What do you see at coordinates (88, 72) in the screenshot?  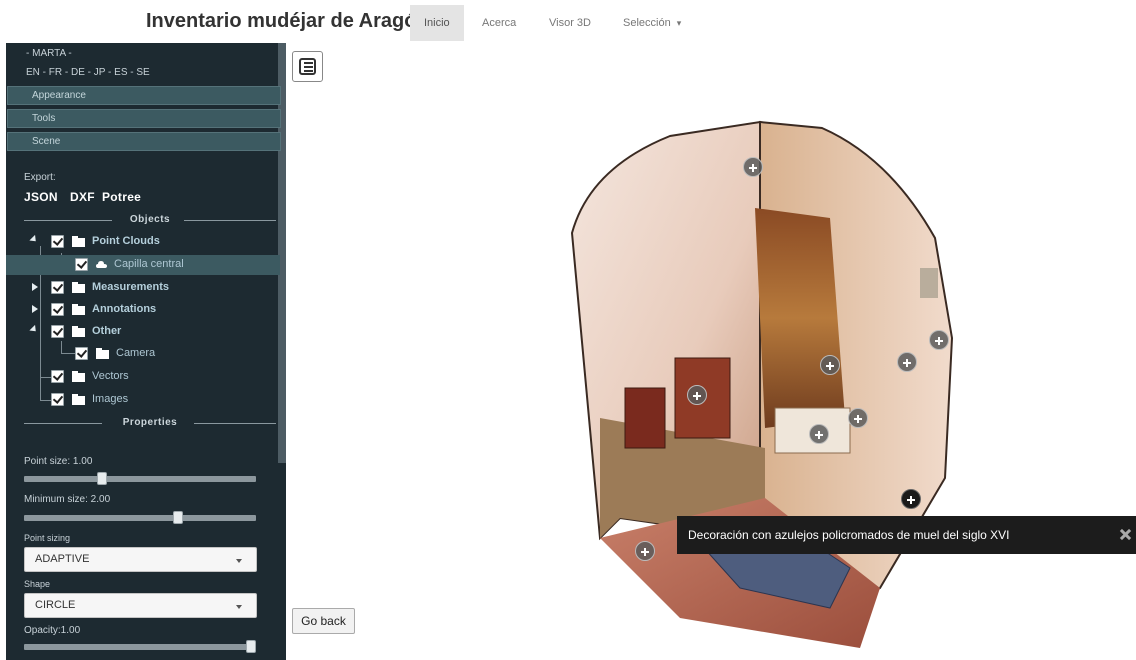 I see `language-selector: EN - FR - DE - JP - ES - SE` at bounding box center [88, 72].